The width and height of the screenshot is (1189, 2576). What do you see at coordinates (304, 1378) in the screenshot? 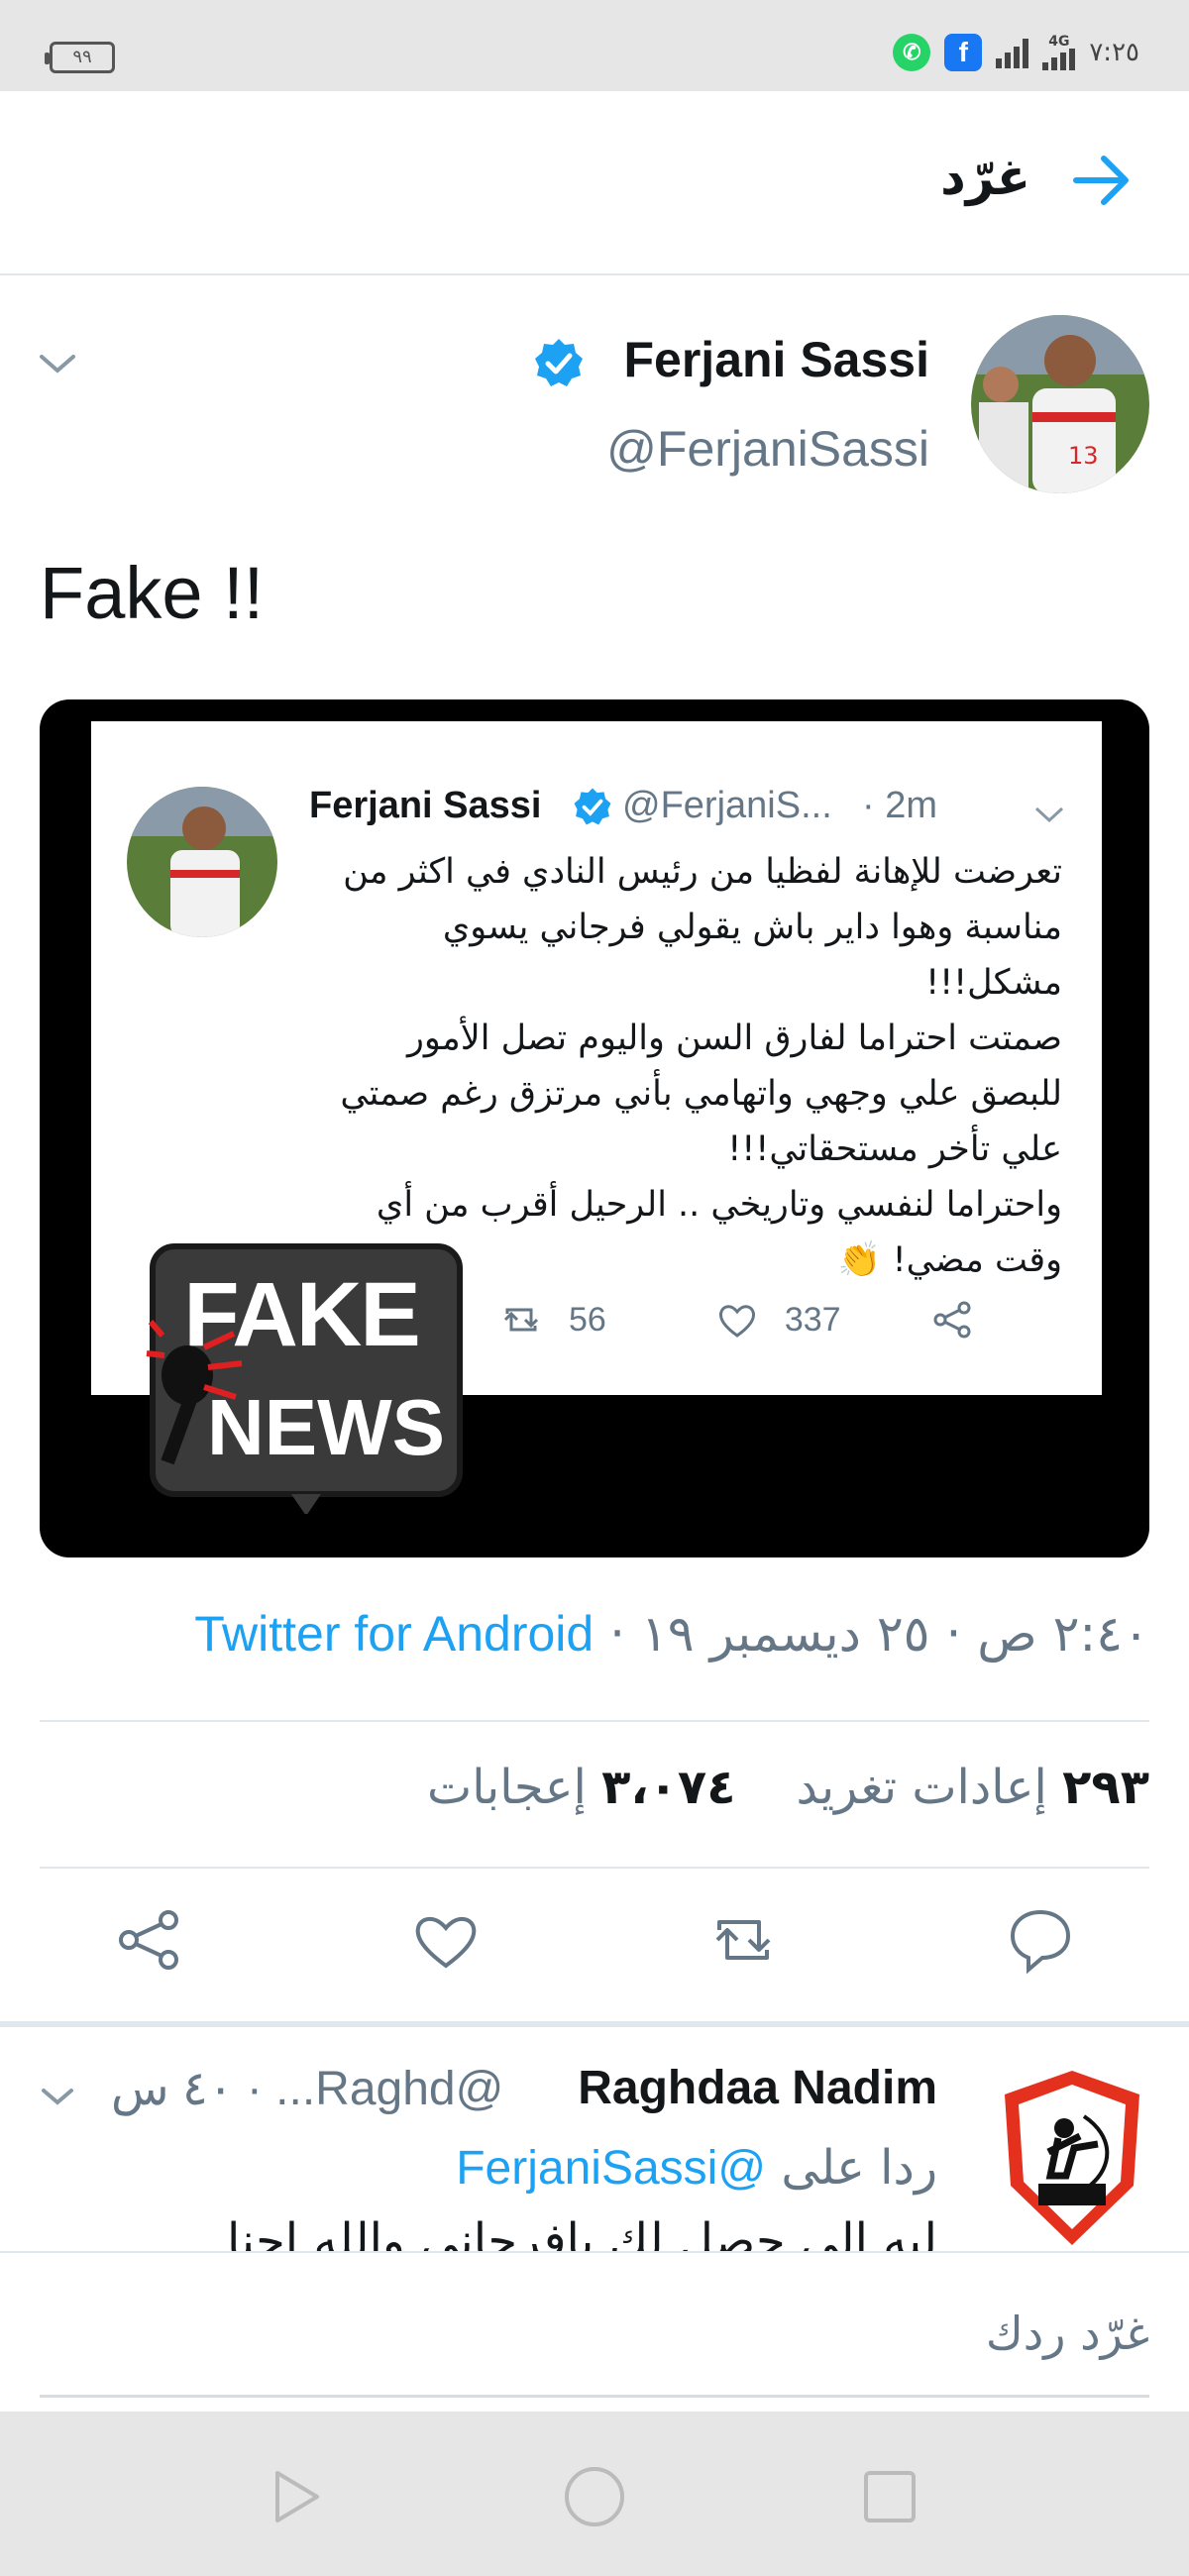
I see `fake-news-badge-icon: FAKE NEWS` at bounding box center [304, 1378].